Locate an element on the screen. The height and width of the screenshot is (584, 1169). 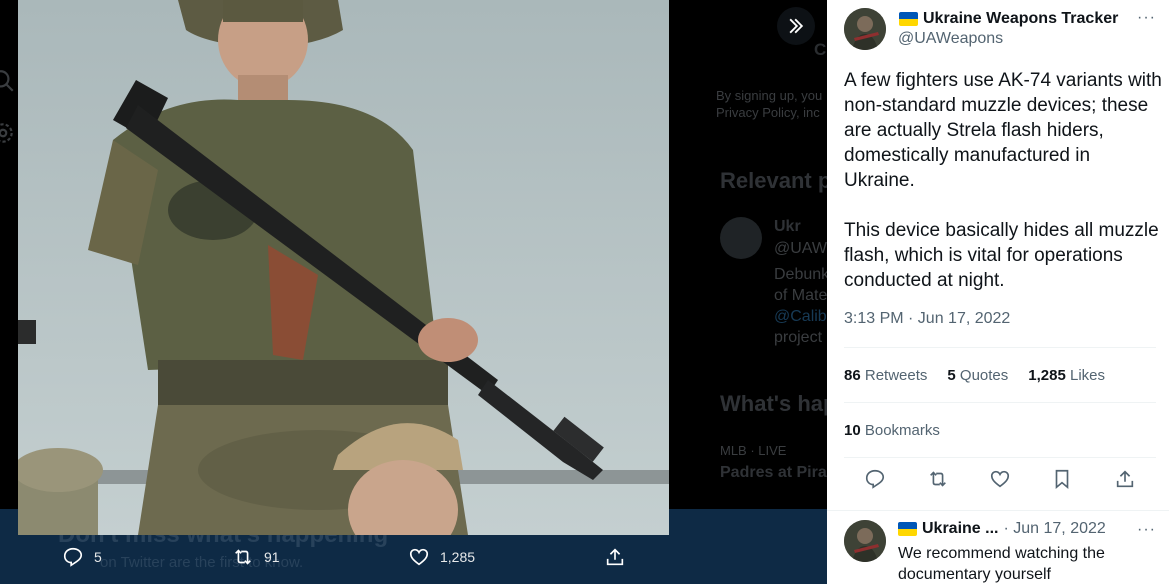
expand-button is located at coordinates (796, 26).